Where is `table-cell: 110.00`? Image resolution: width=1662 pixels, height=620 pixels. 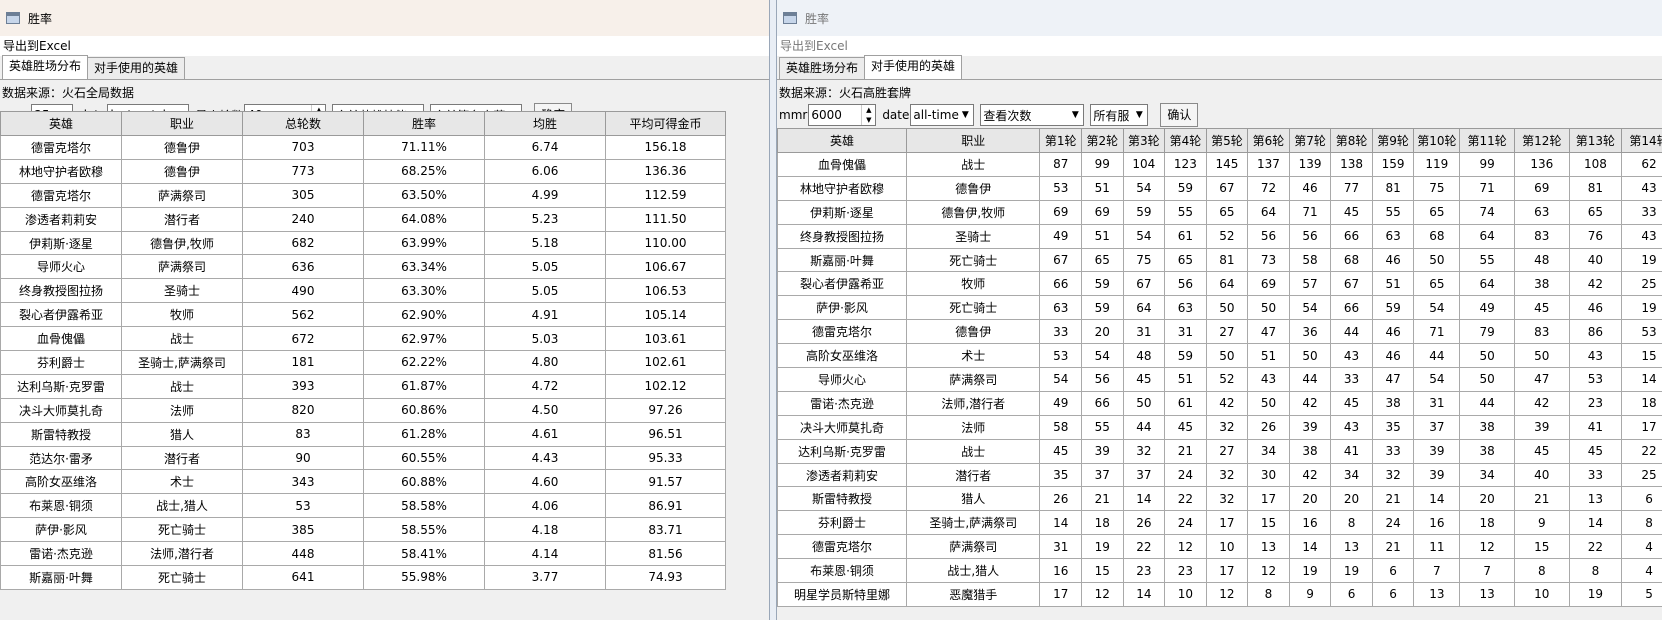 table-cell: 110.00 is located at coordinates (665, 243).